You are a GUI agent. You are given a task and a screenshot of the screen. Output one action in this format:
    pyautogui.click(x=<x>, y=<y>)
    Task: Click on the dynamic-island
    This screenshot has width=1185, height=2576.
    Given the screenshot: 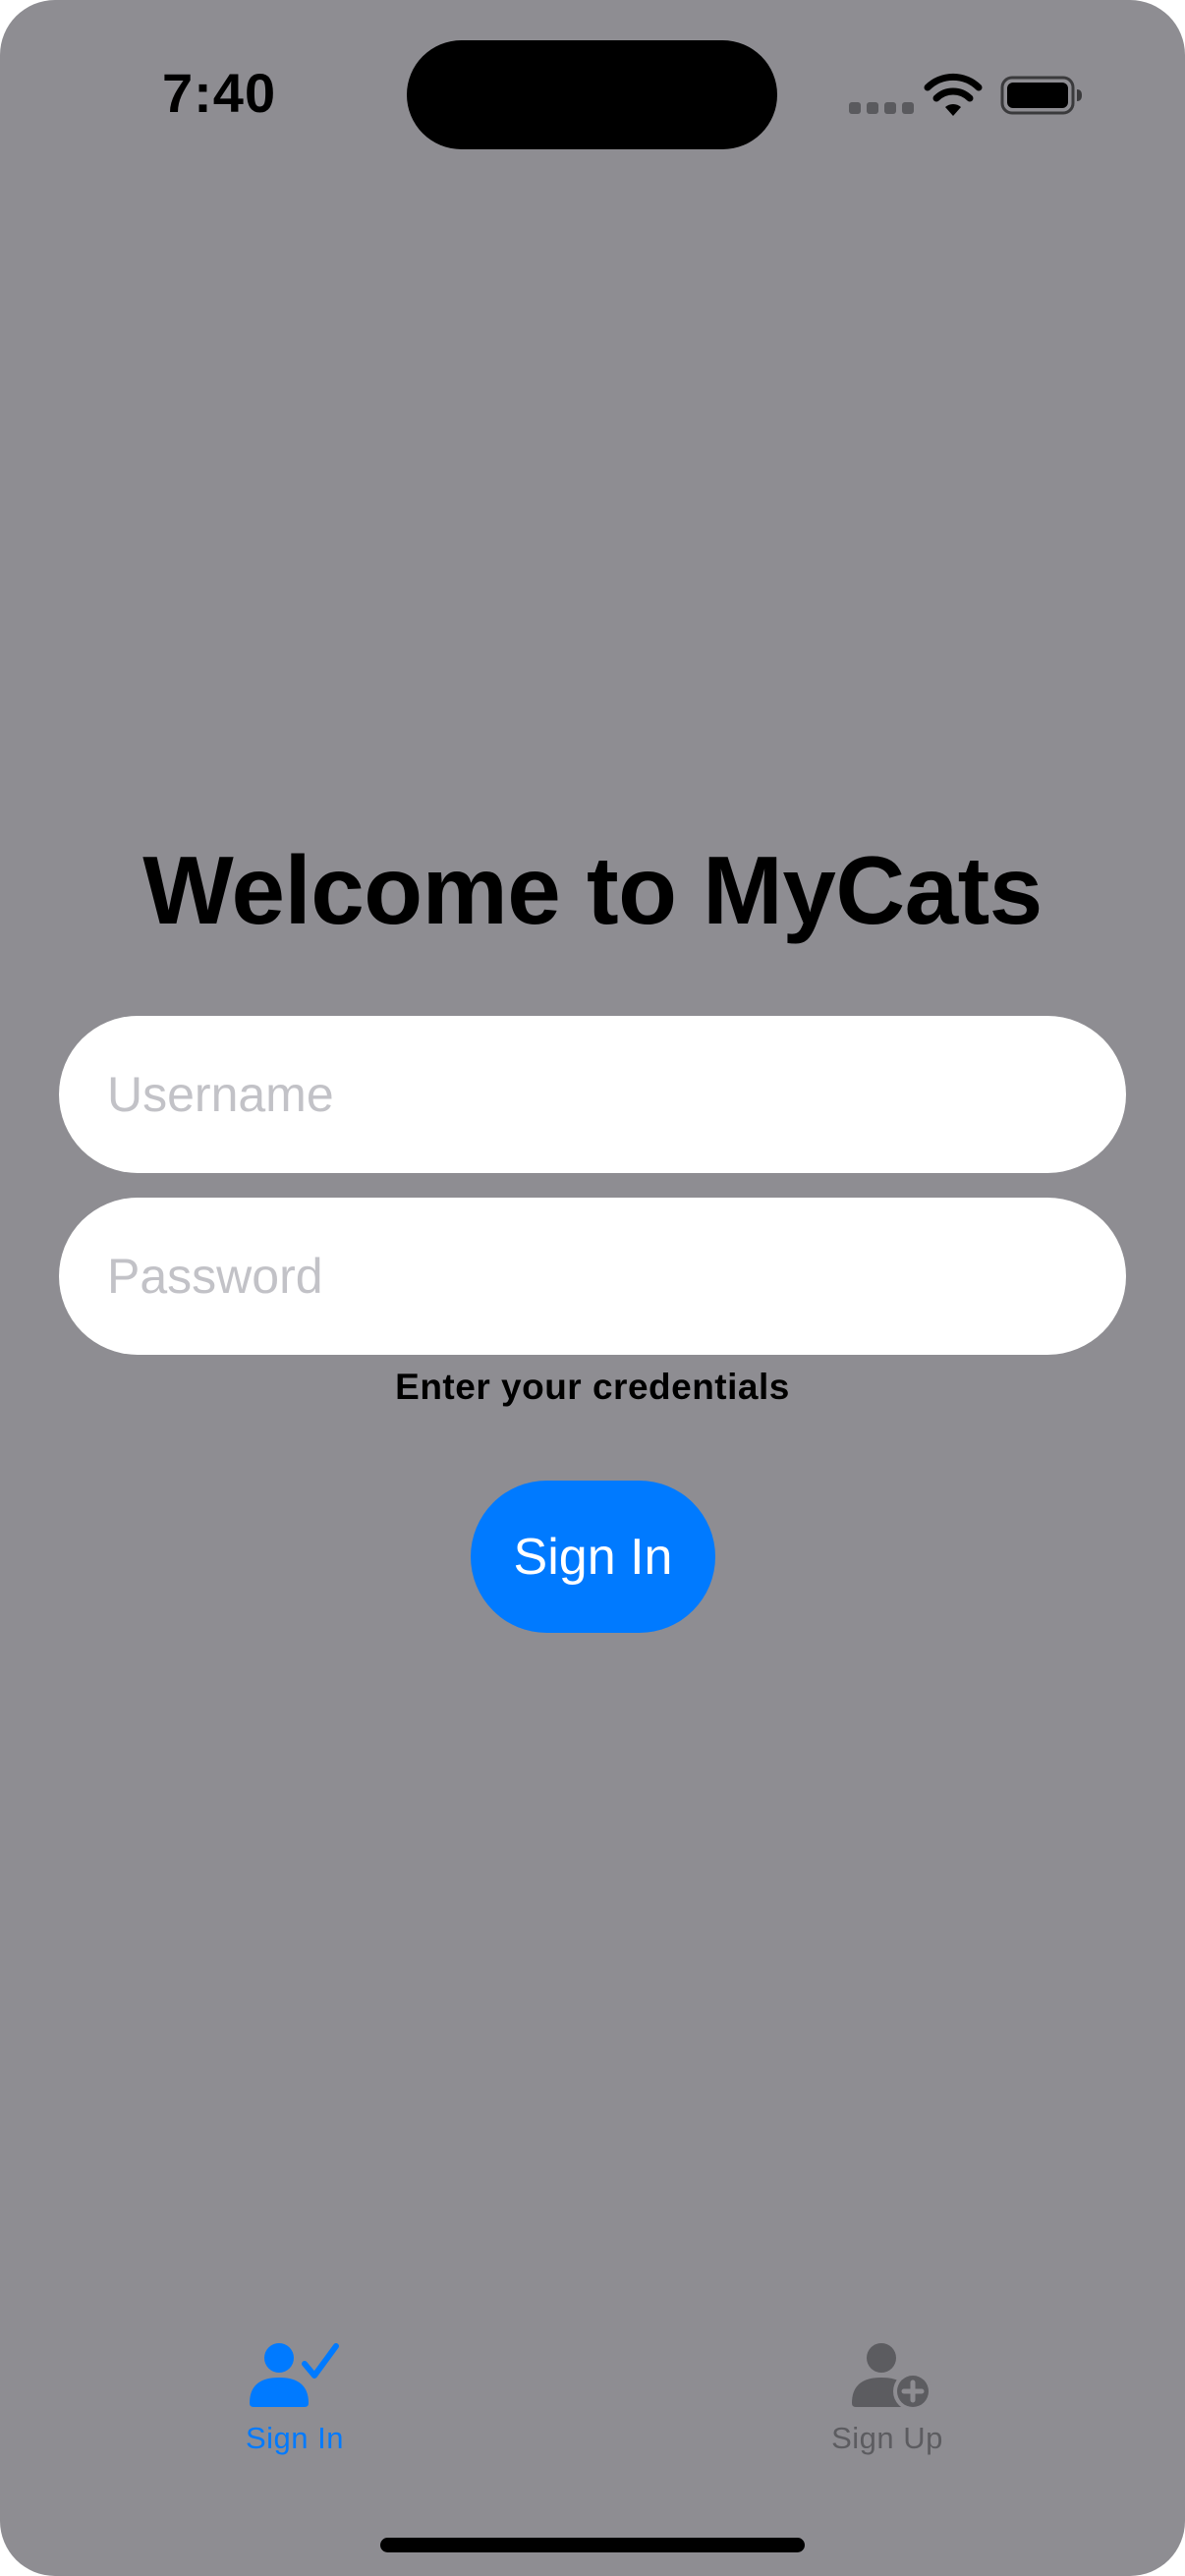 What is the action you would take?
    pyautogui.click(x=592, y=94)
    